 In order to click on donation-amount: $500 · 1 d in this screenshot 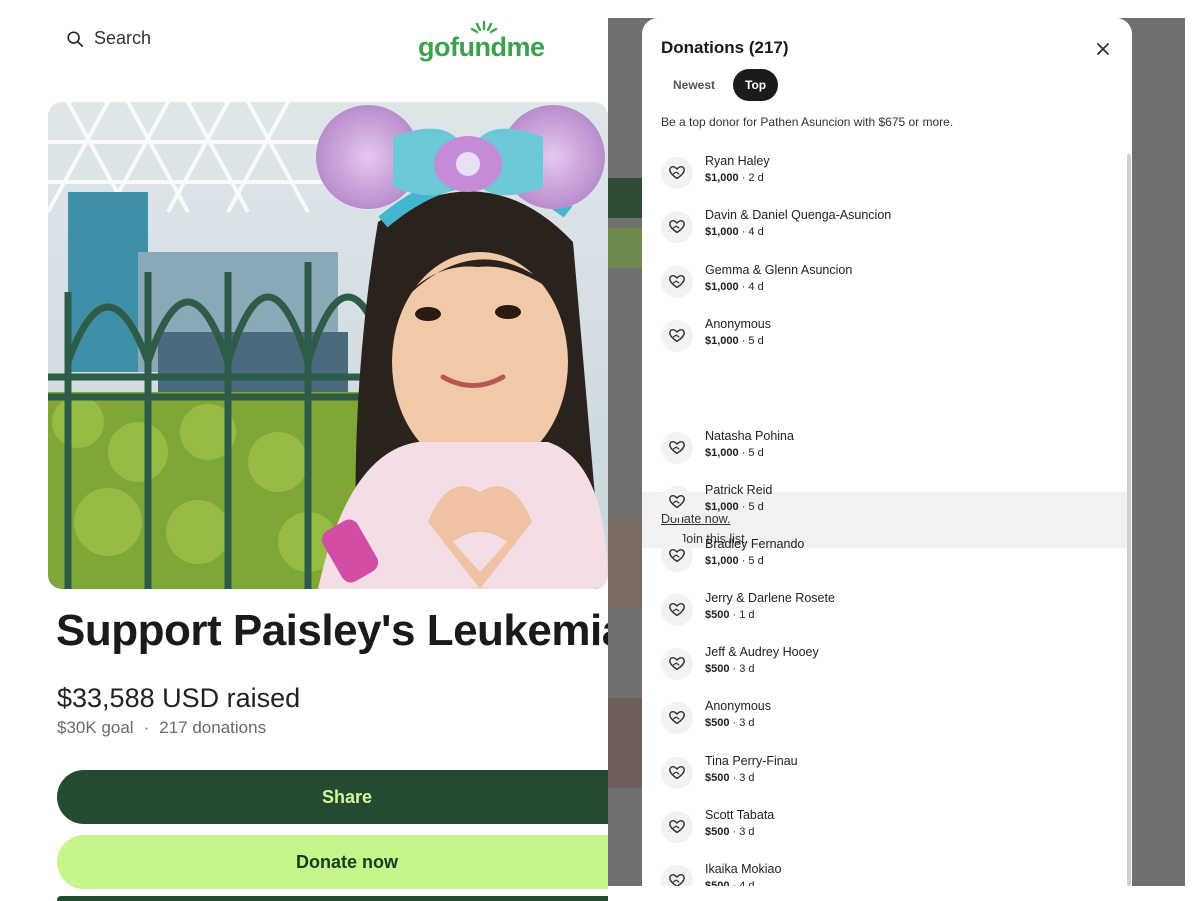, I will do `click(730, 615)`.